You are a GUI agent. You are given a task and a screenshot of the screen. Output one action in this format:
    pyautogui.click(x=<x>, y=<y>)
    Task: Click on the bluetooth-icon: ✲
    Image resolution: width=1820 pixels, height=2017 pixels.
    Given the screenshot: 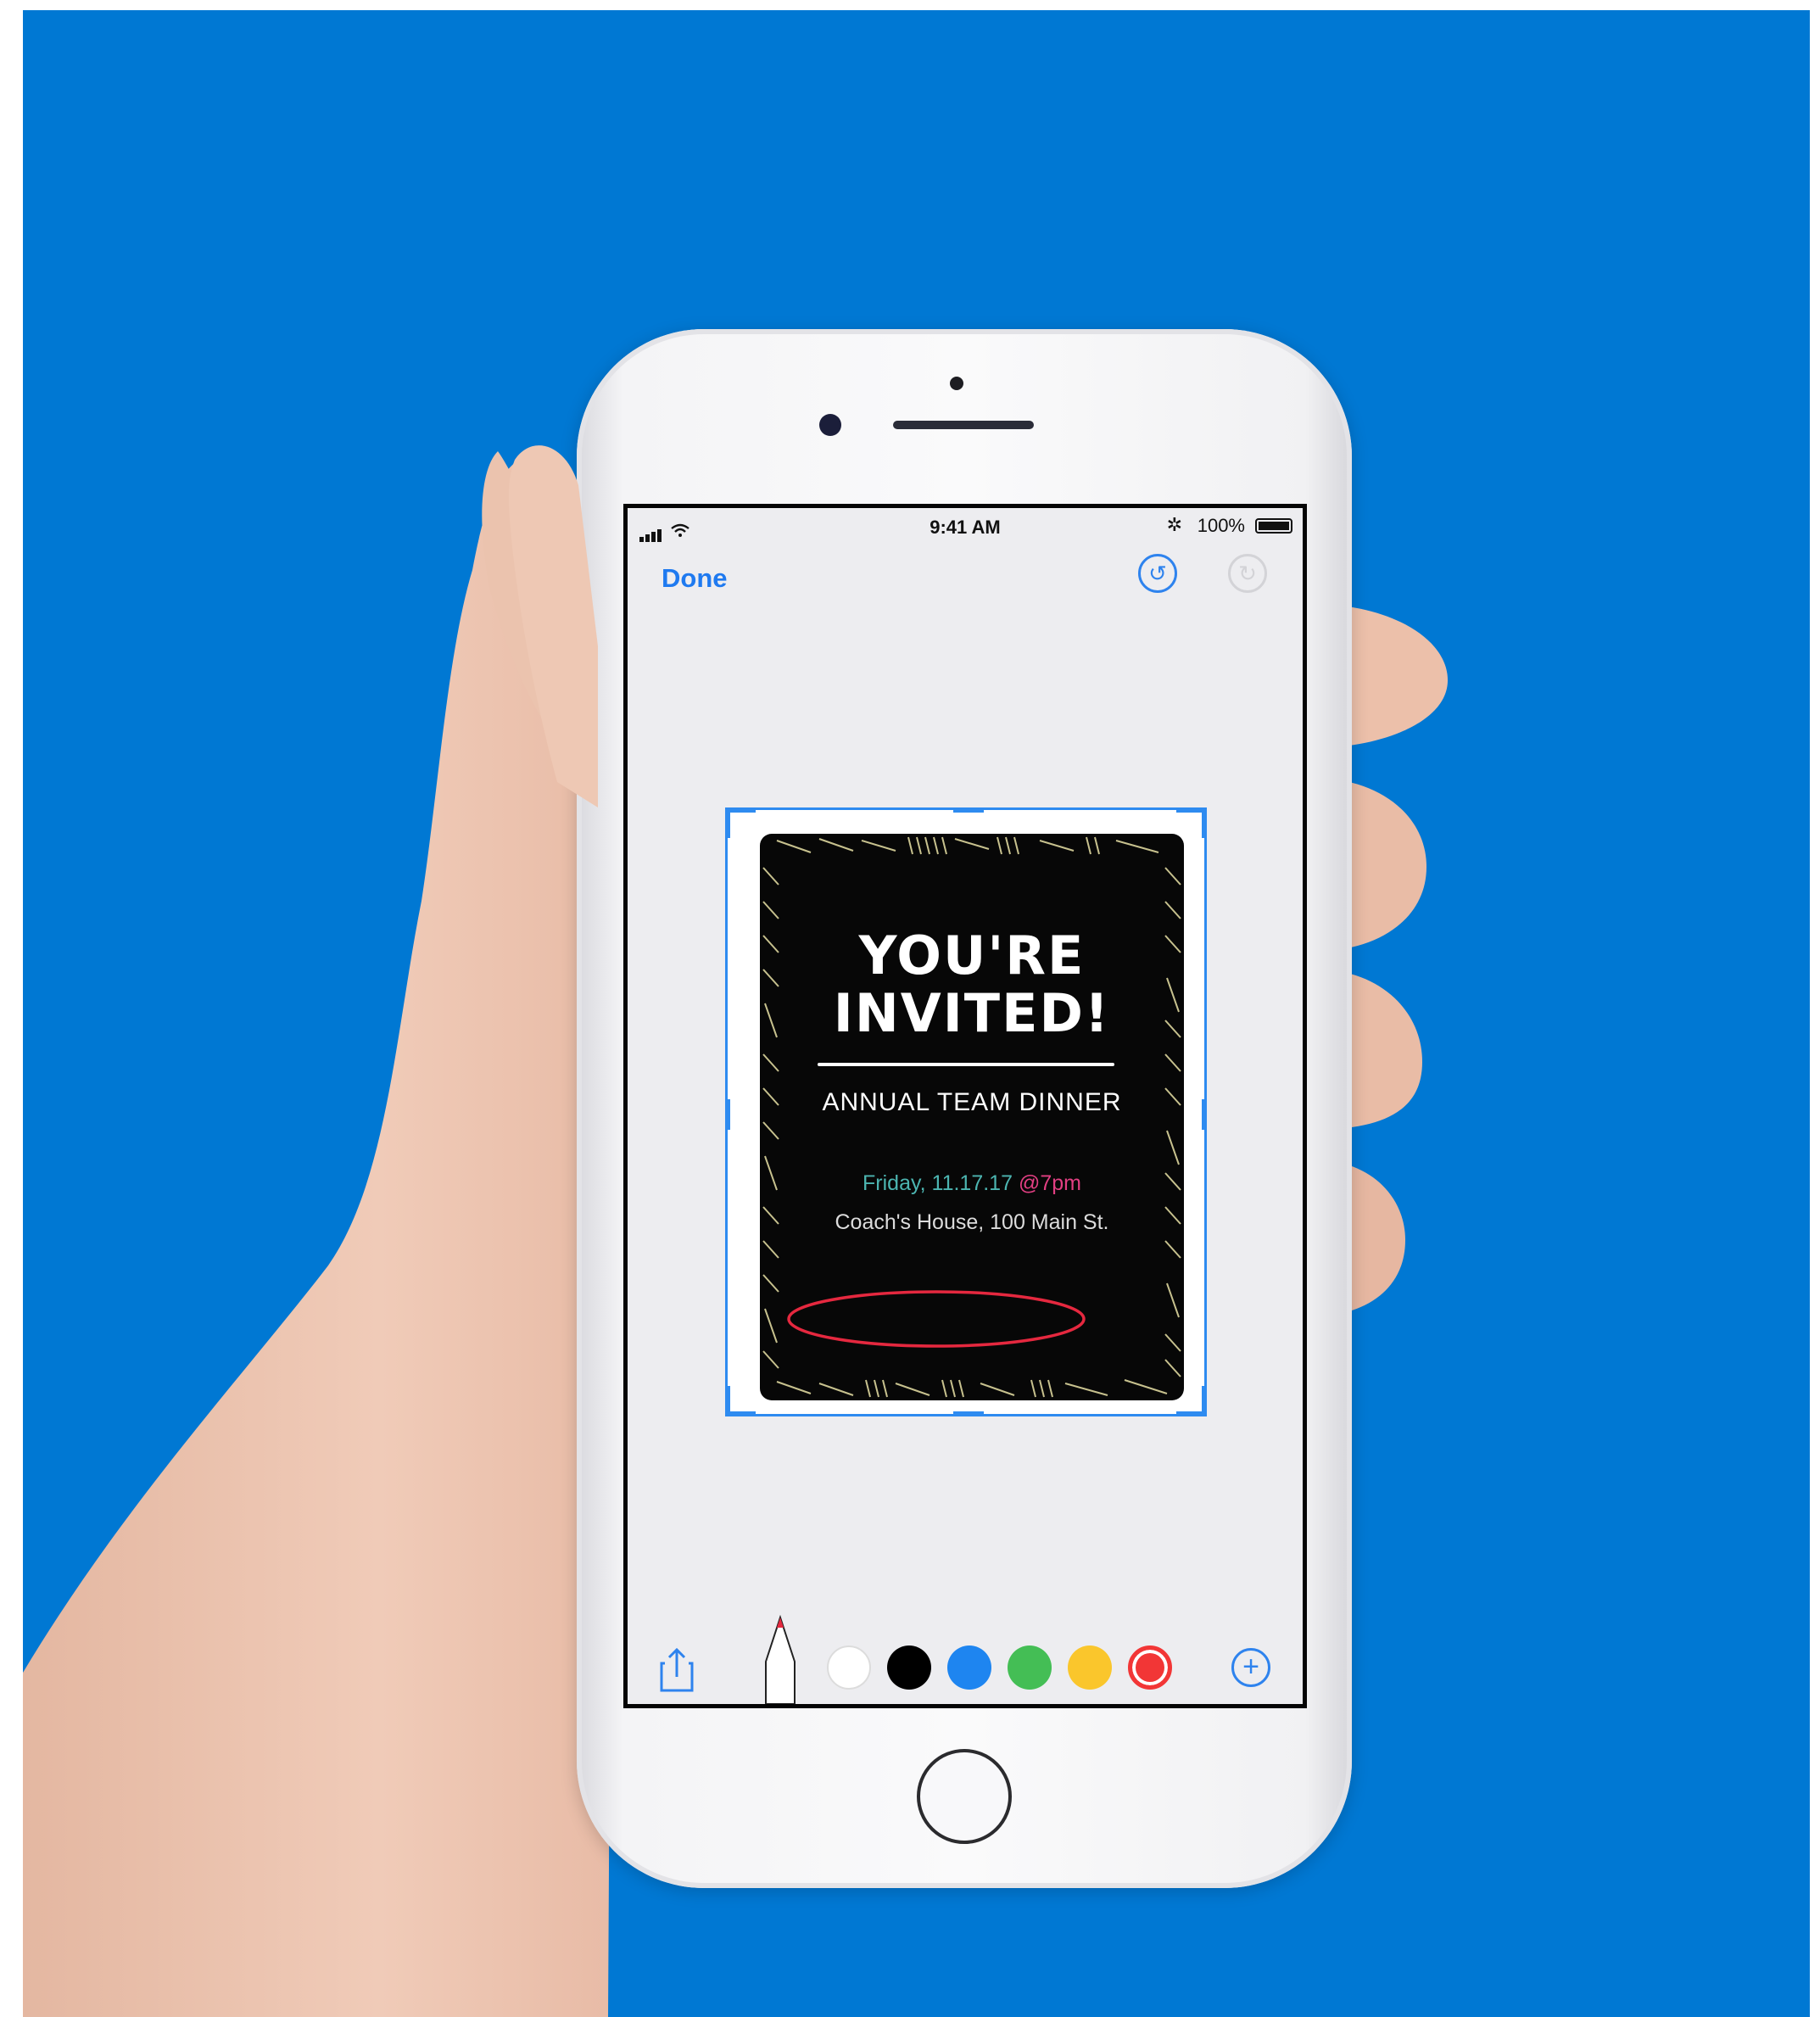 What is the action you would take?
    pyautogui.click(x=1174, y=524)
    